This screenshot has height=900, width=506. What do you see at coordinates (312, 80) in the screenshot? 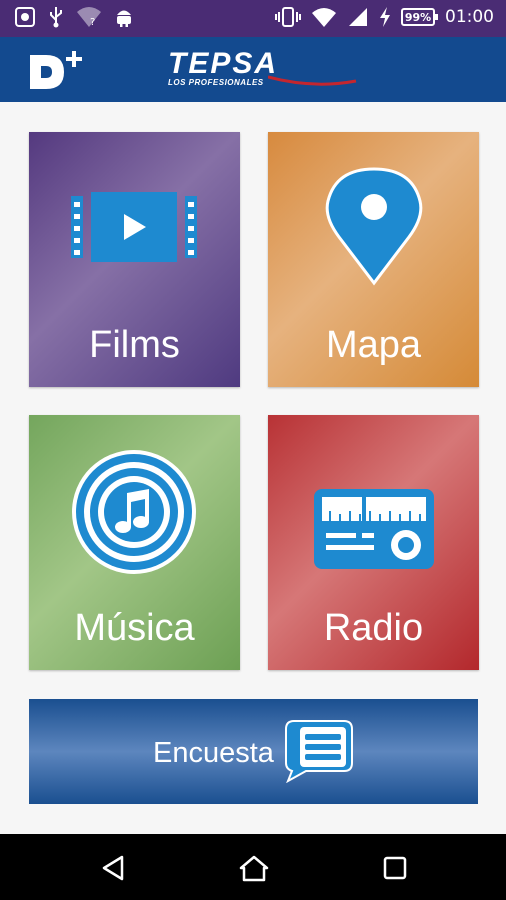
I see `swoosh-icon` at bounding box center [312, 80].